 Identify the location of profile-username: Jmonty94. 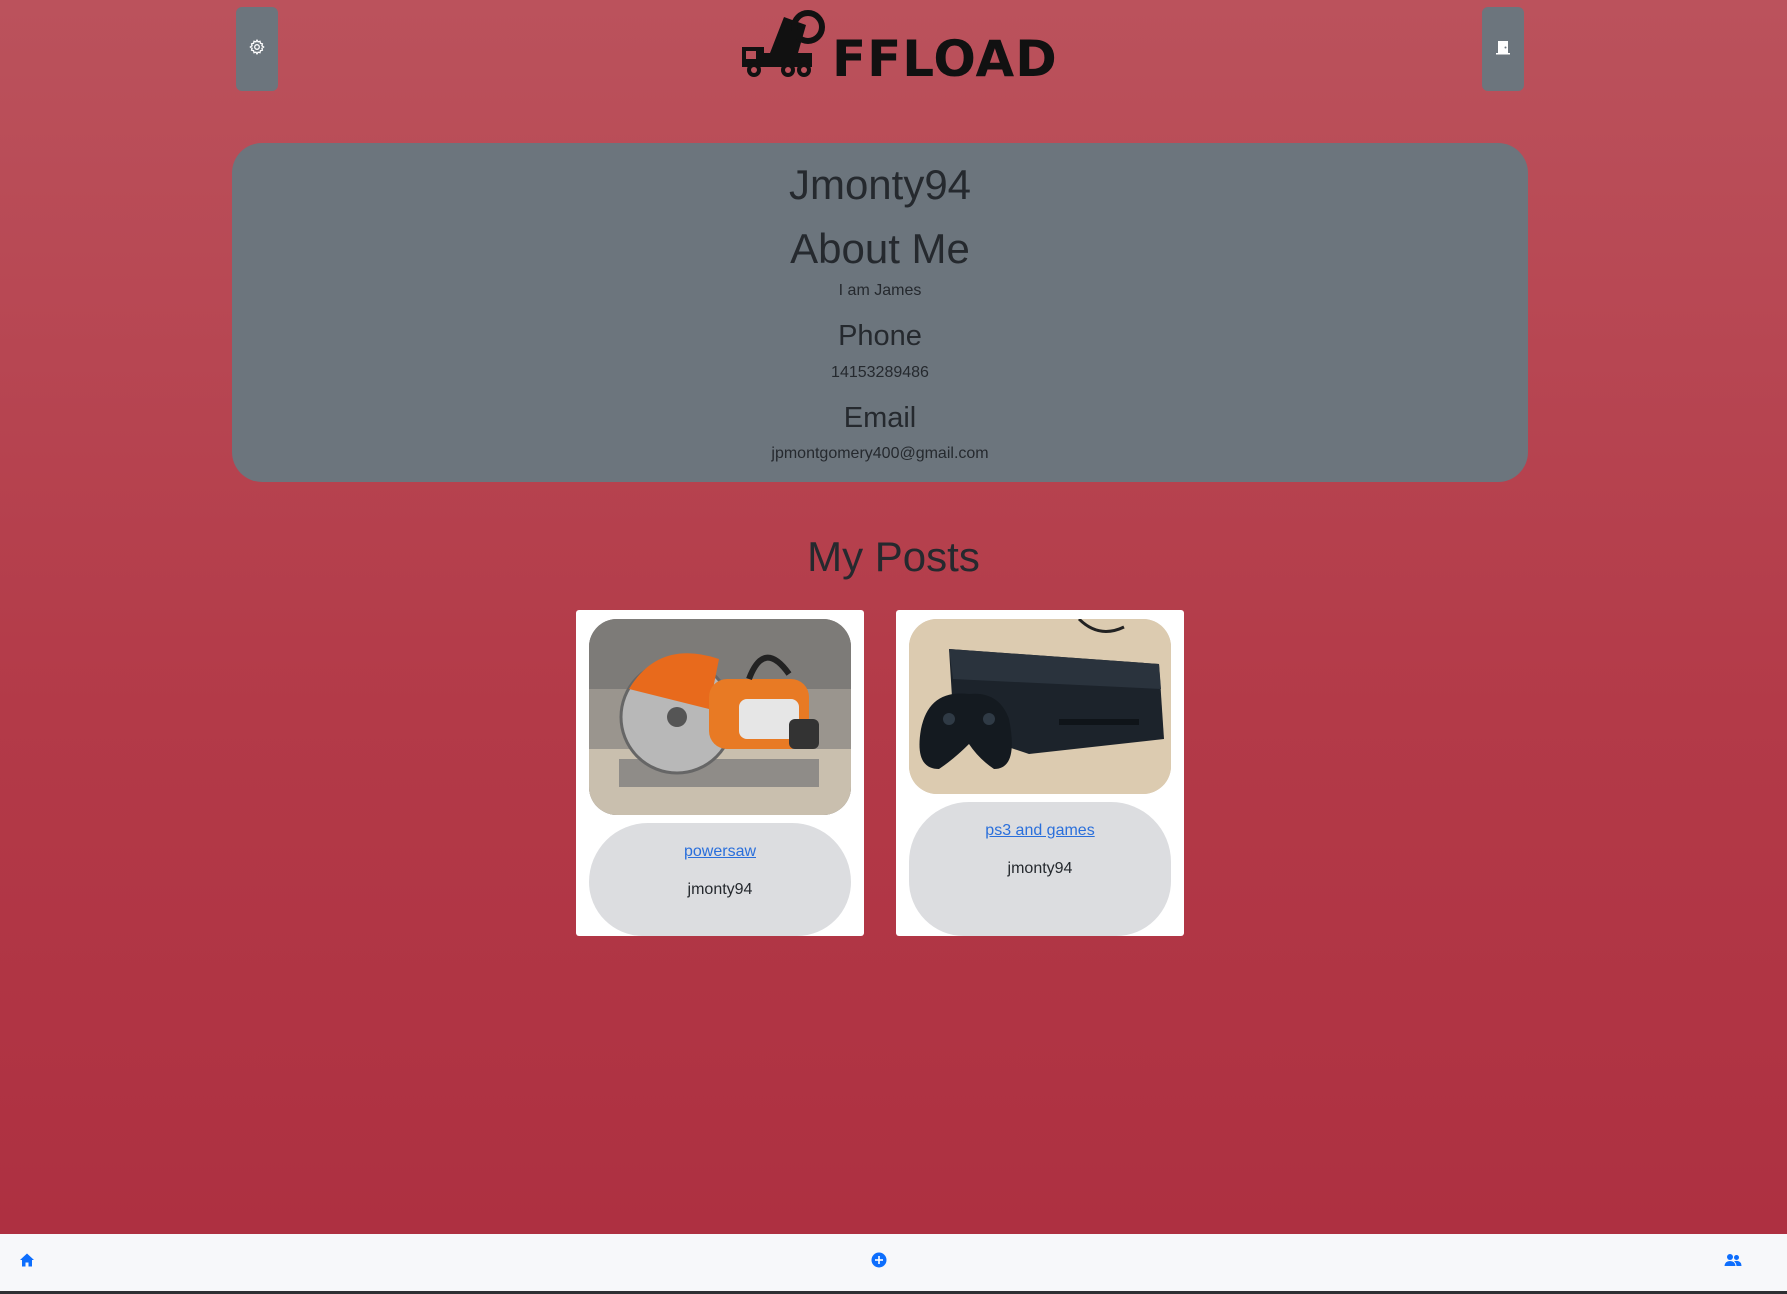
(880, 184).